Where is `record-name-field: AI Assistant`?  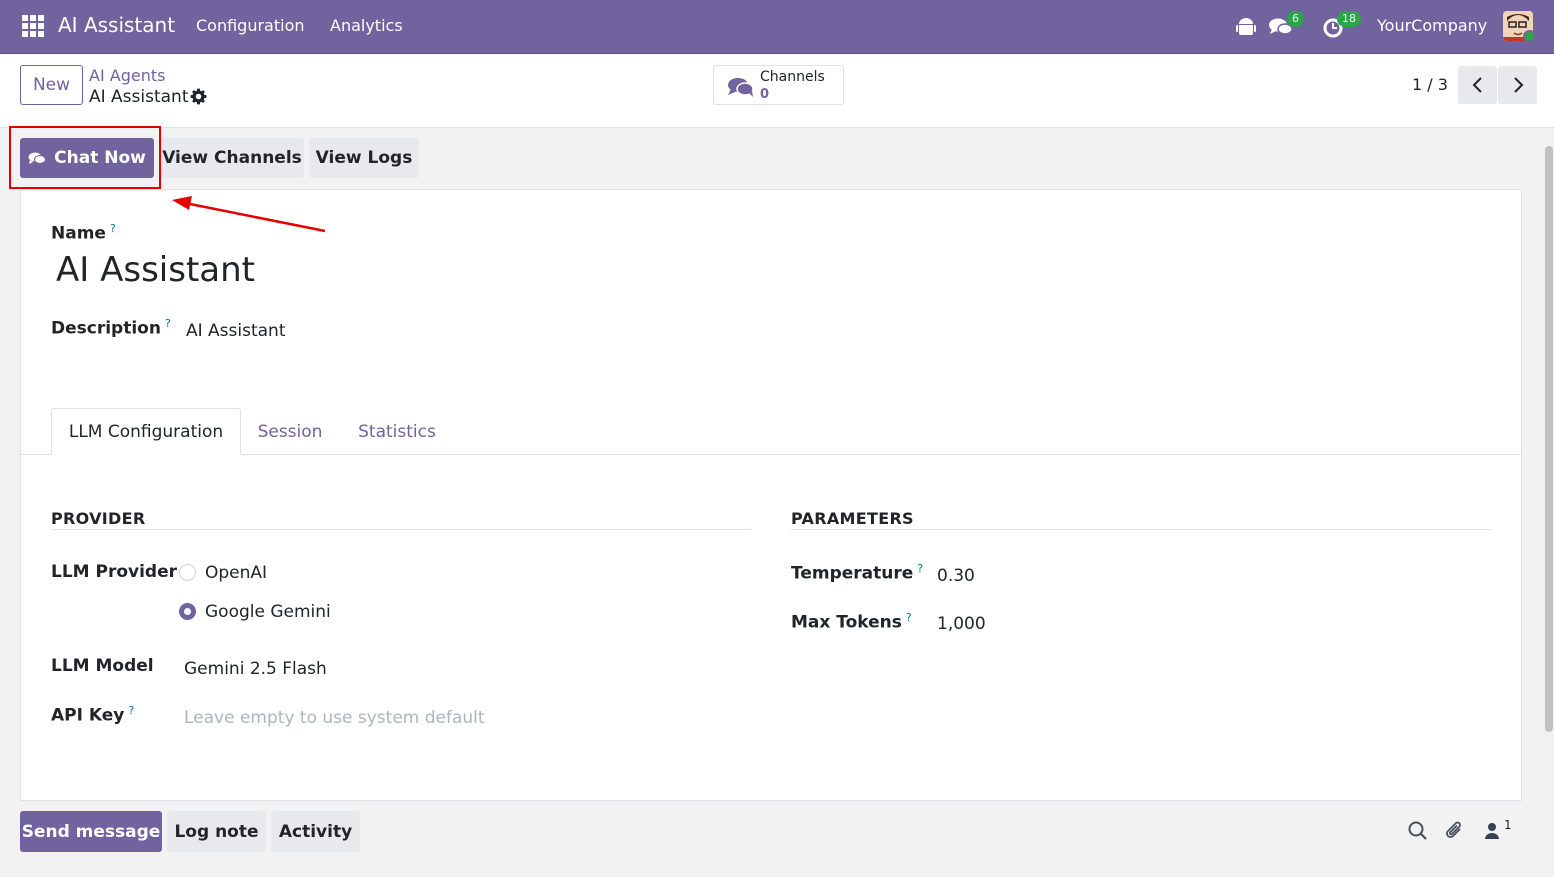 record-name-field: AI Assistant is located at coordinates (155, 270).